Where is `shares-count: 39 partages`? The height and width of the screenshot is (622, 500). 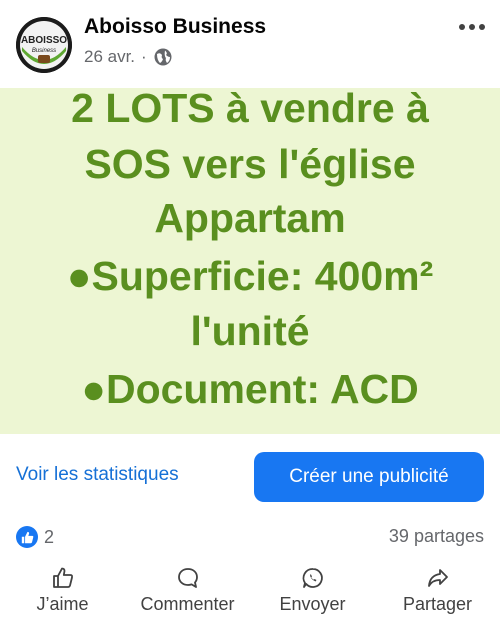 shares-count: 39 partages is located at coordinates (436, 536).